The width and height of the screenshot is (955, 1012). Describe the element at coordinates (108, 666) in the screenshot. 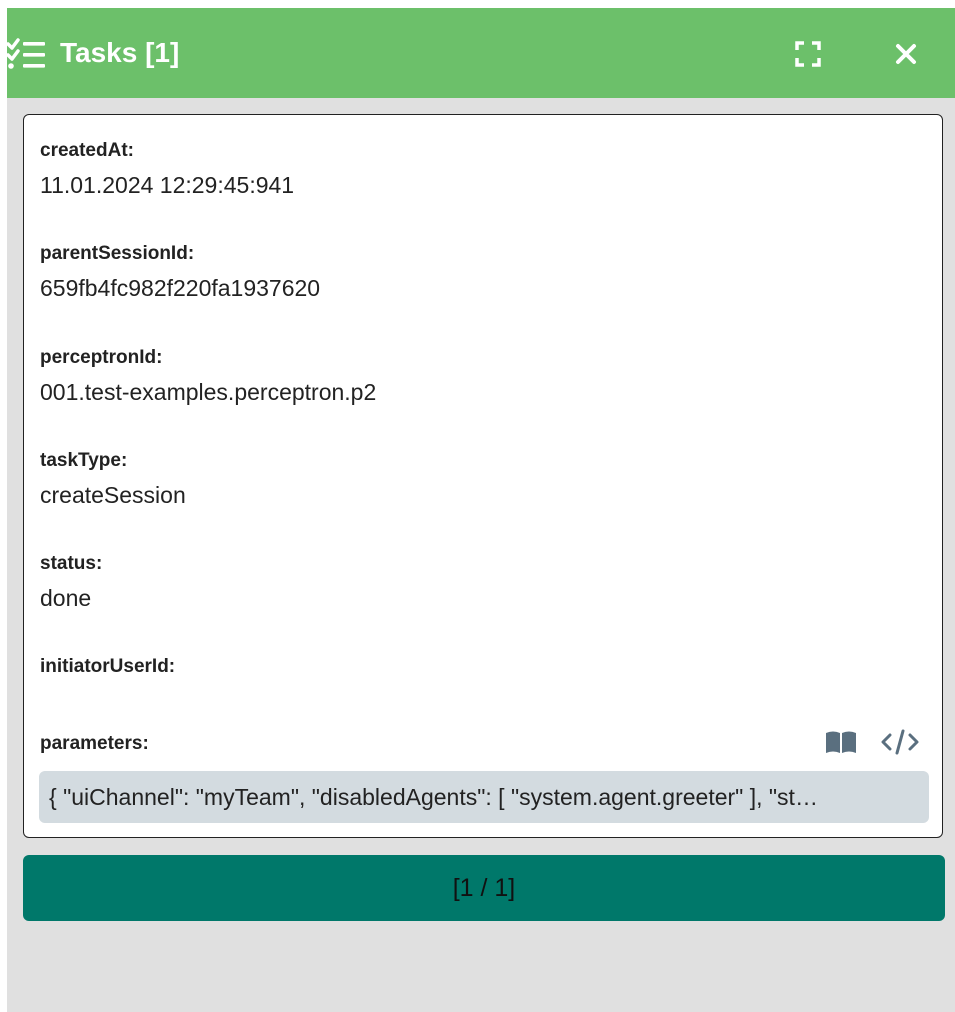

I see `initiator-user-id-label: initiatorUserId:` at that location.